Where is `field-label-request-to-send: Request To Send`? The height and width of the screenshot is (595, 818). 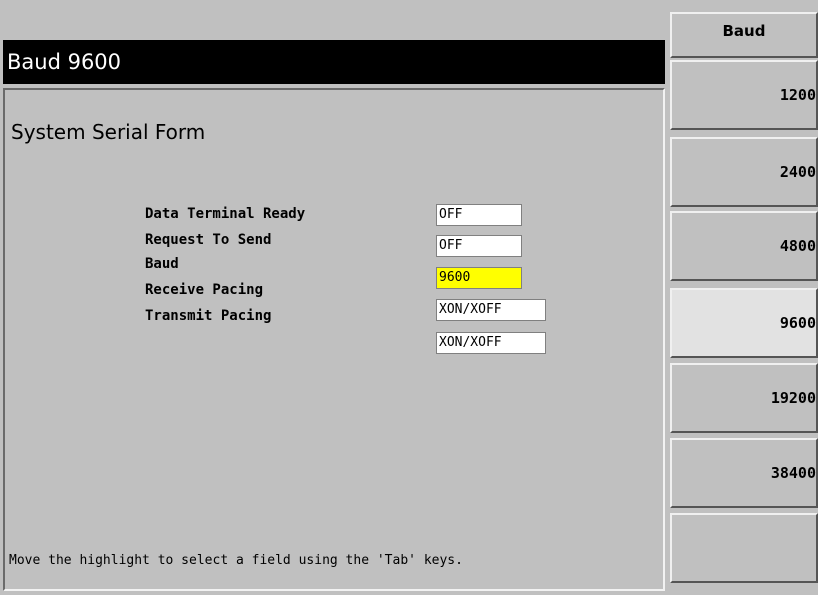 field-label-request-to-send: Request To Send is located at coordinates (208, 240).